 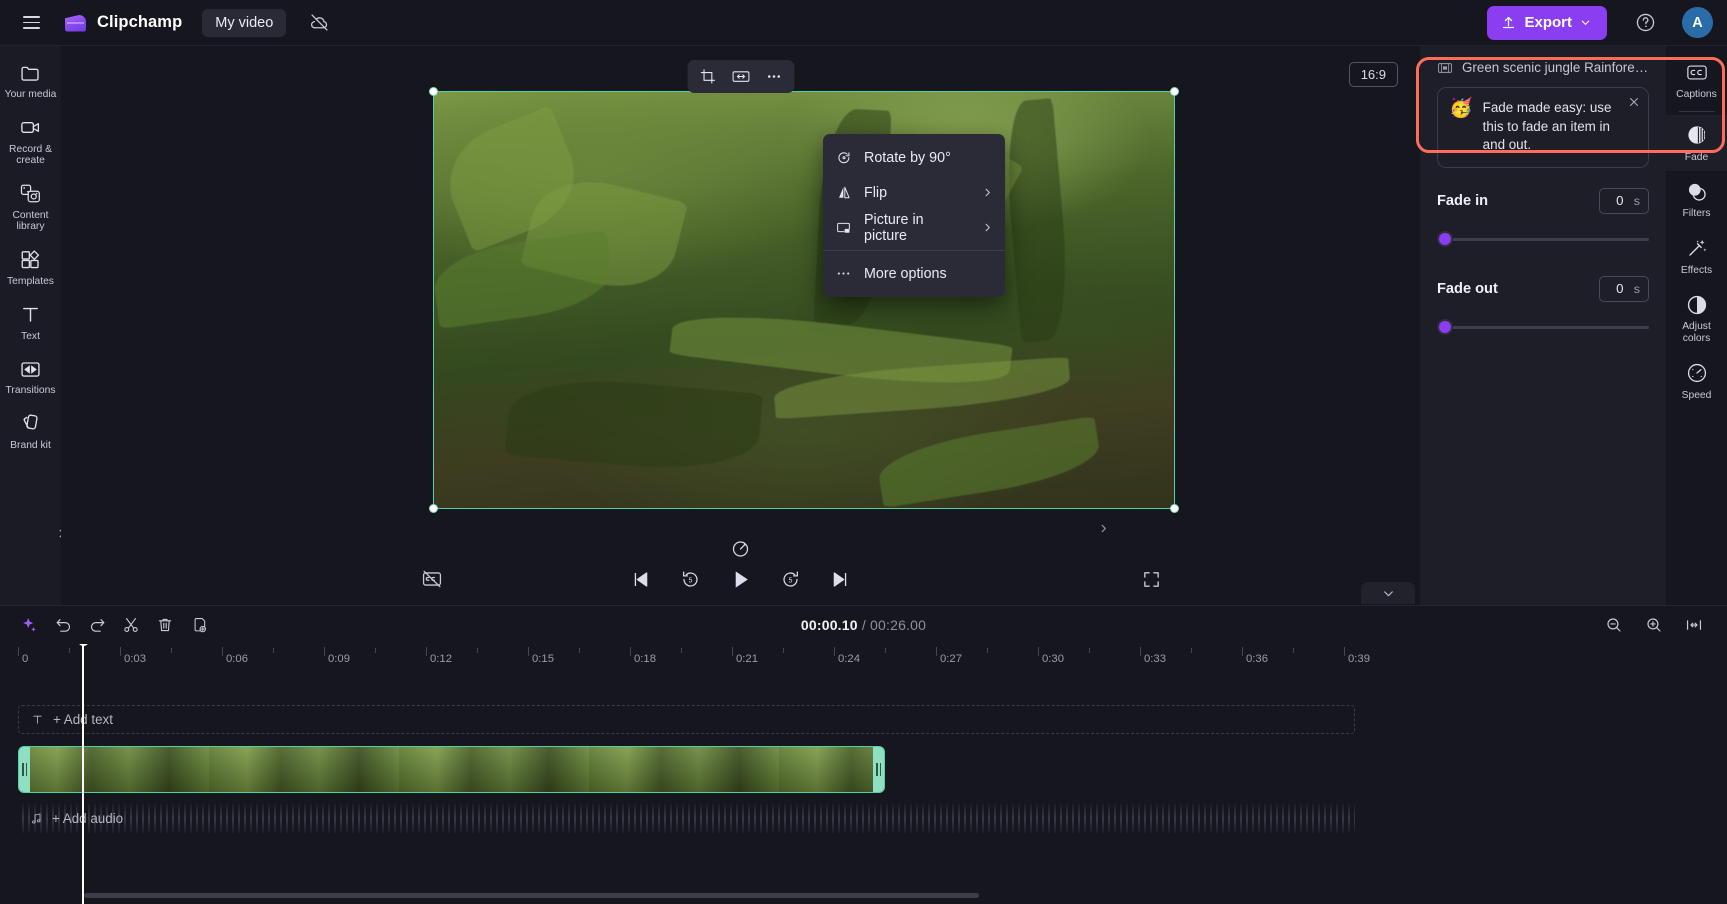 I want to click on skip-to-start-button, so click(x=641, y=579).